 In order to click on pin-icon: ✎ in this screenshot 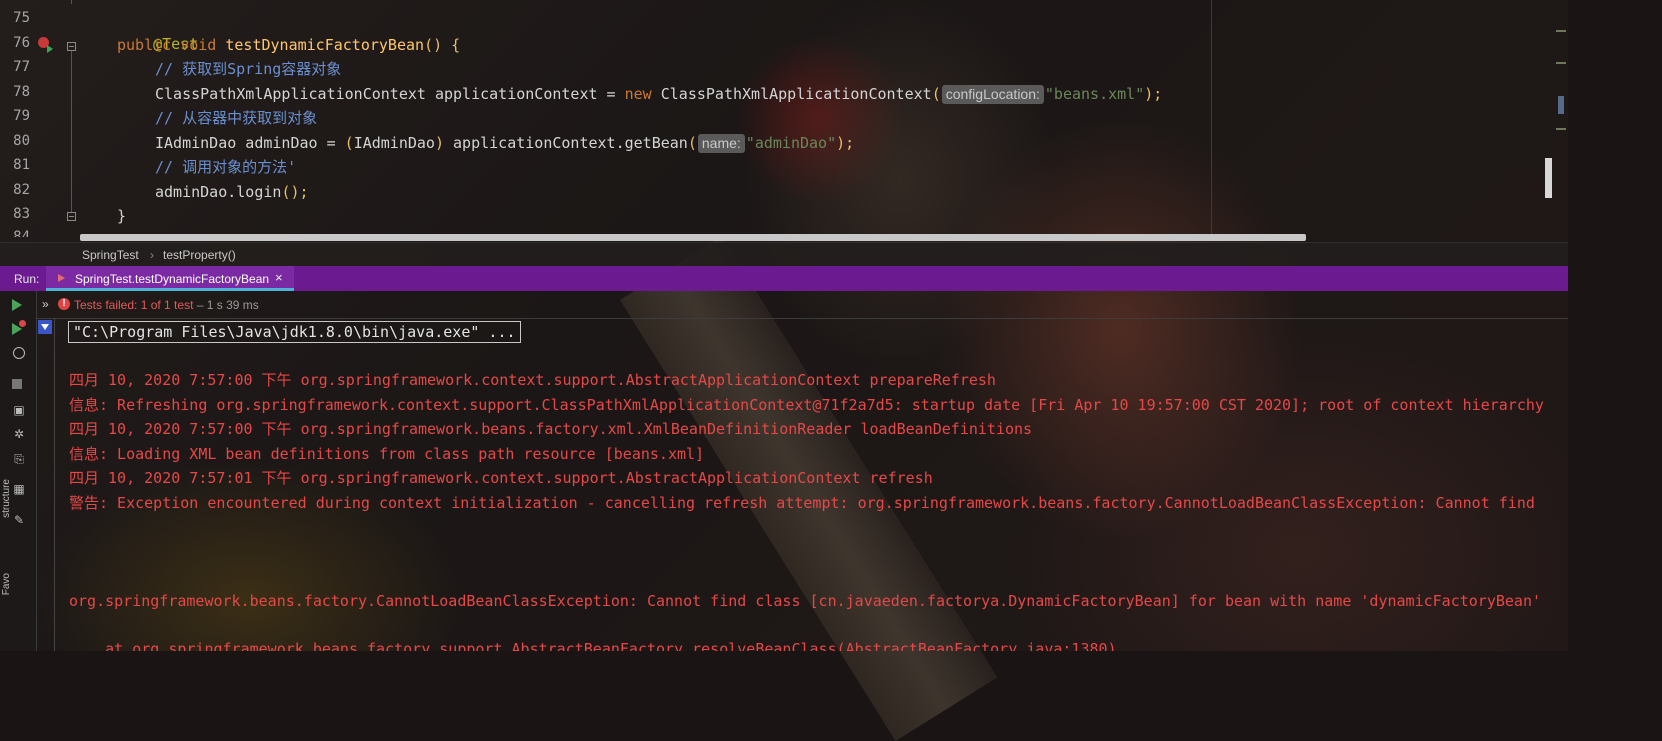, I will do `click(19, 520)`.